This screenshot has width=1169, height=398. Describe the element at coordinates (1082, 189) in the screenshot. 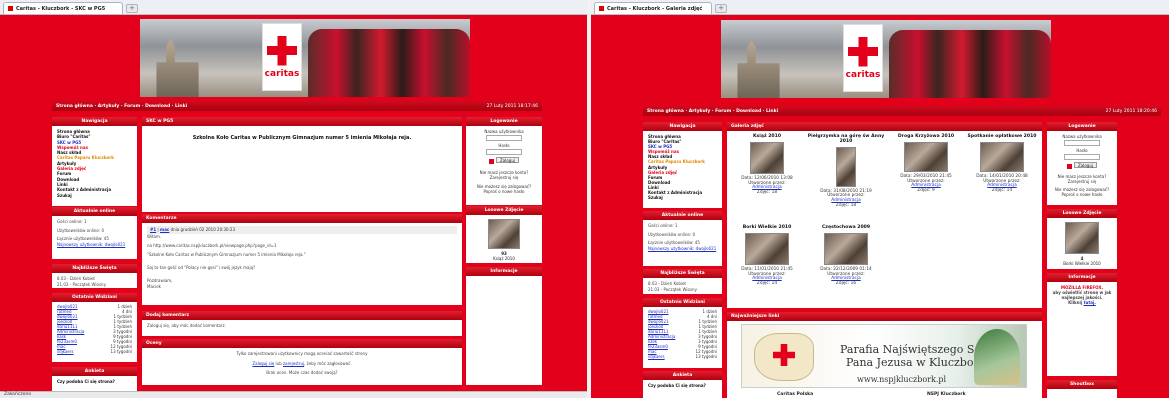

I see `cant-login-text: Nie możesz się zalogować?` at that location.